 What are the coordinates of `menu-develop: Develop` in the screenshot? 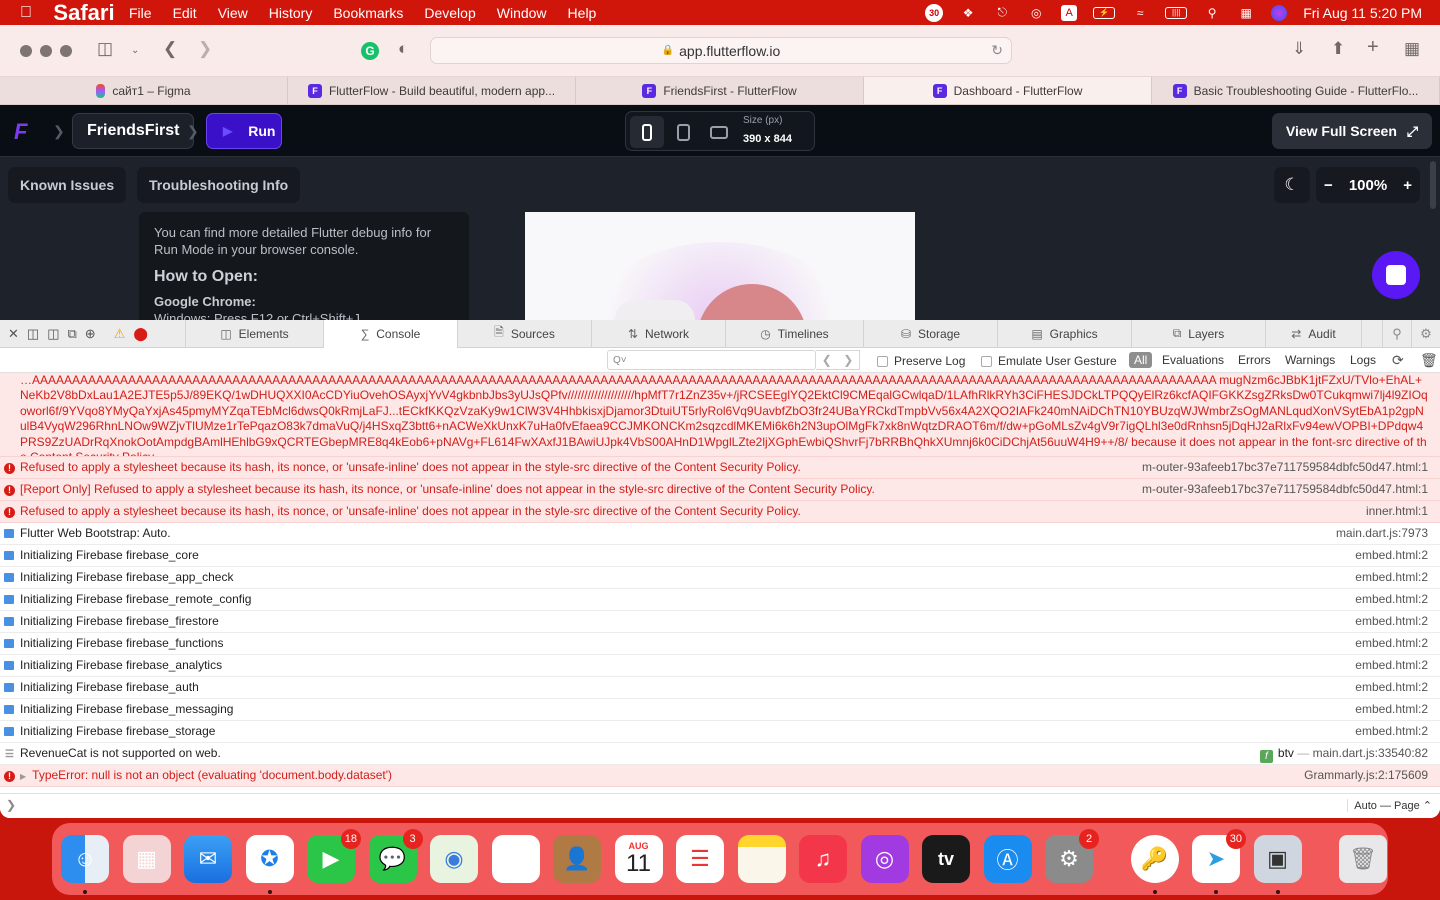 It's located at (449, 13).